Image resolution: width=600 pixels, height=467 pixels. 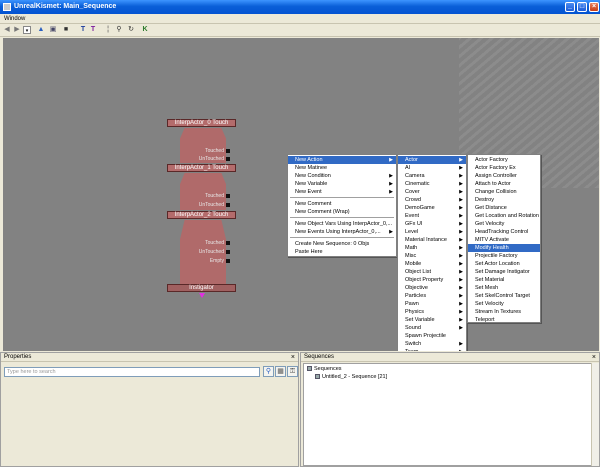 I want to click on context-menu-item: New Variable ▶, so click(x=342, y=184).